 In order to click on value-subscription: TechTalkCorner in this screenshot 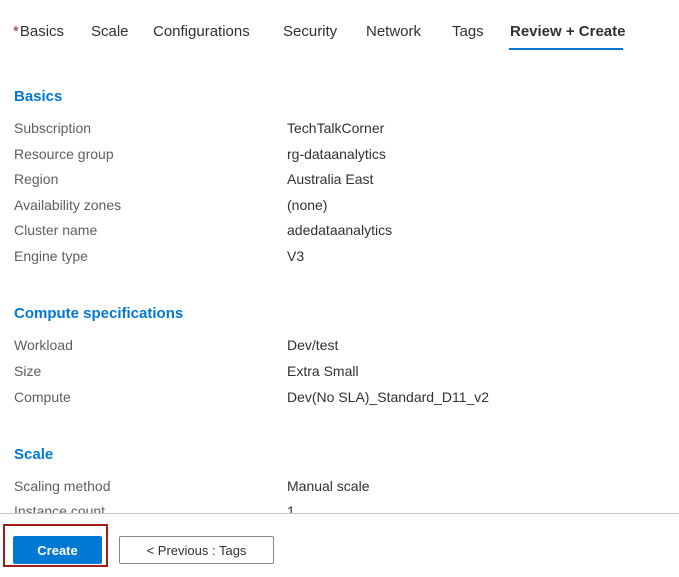, I will do `click(336, 128)`.